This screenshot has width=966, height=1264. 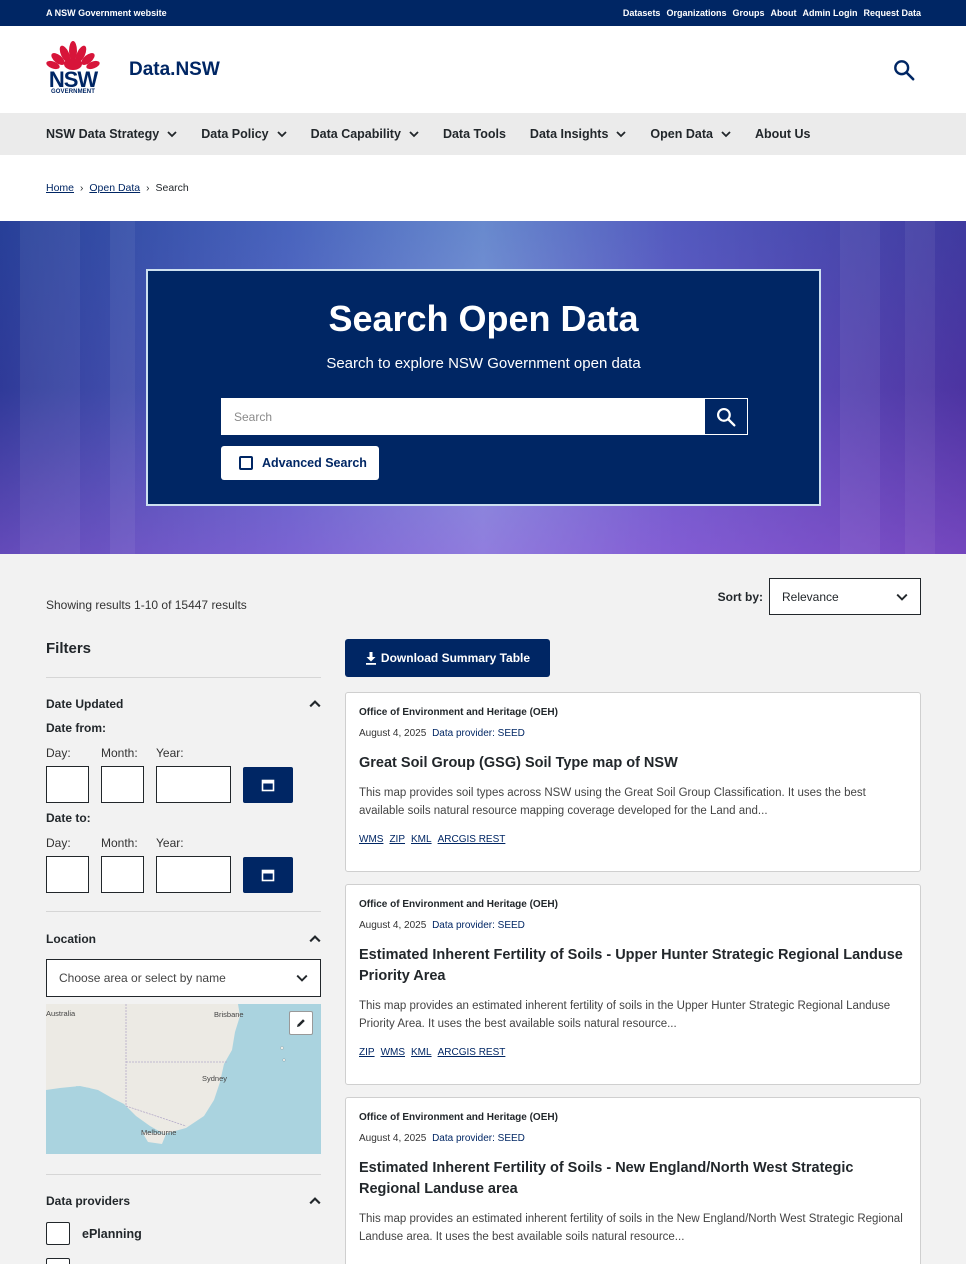 I want to click on nav-item-data-policy: Data Policy, so click(x=244, y=134).